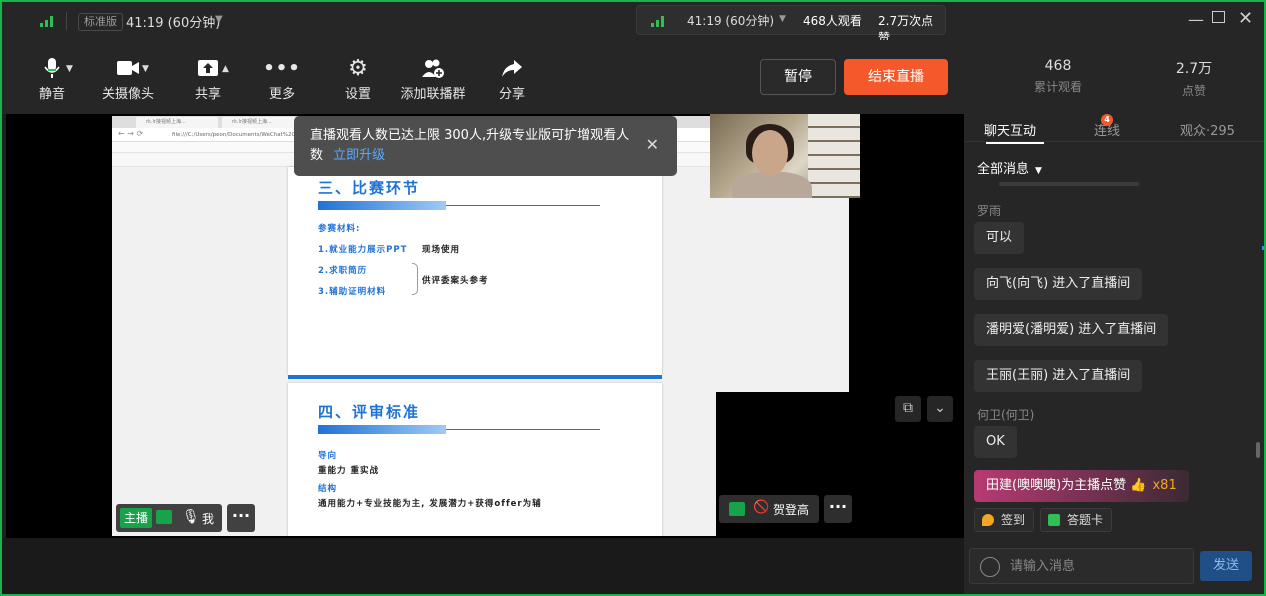 This screenshot has height=596, width=1266. Describe the element at coordinates (1013, 520) in the screenshot. I see `checkin-label: 签到` at that location.